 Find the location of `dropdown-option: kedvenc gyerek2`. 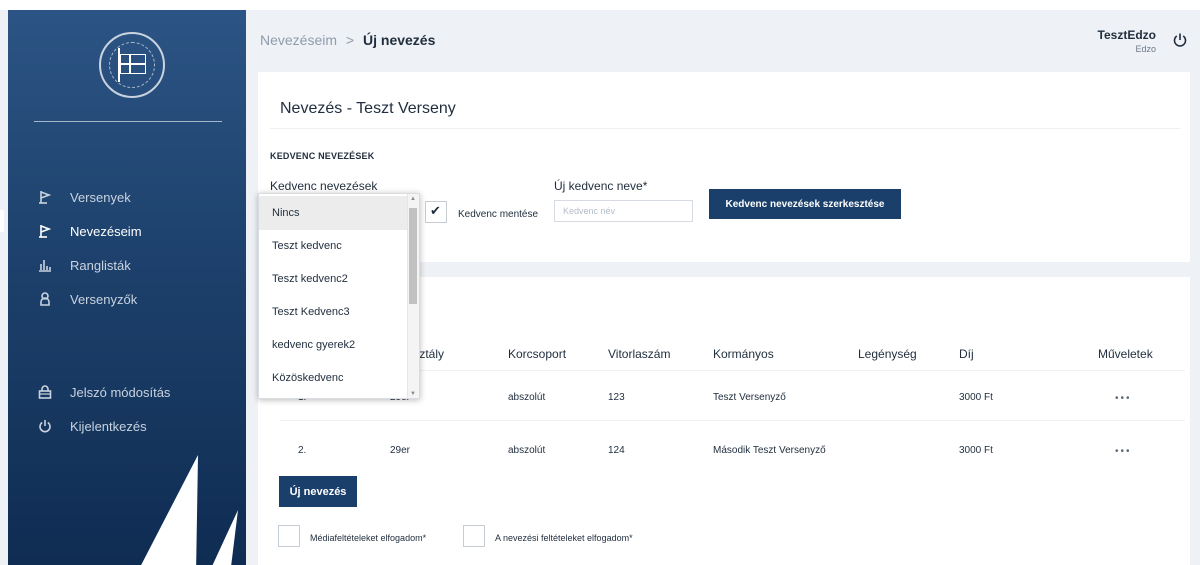

dropdown-option: kedvenc gyerek2 is located at coordinates (333, 345).